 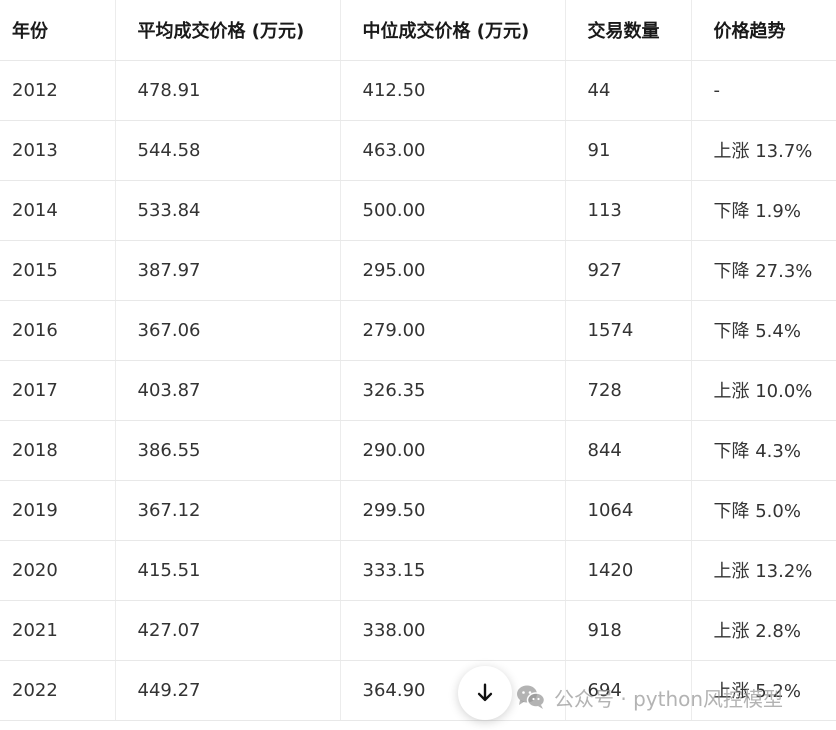 I want to click on cell-price-trend: 下降 27.3%, so click(x=763, y=270).